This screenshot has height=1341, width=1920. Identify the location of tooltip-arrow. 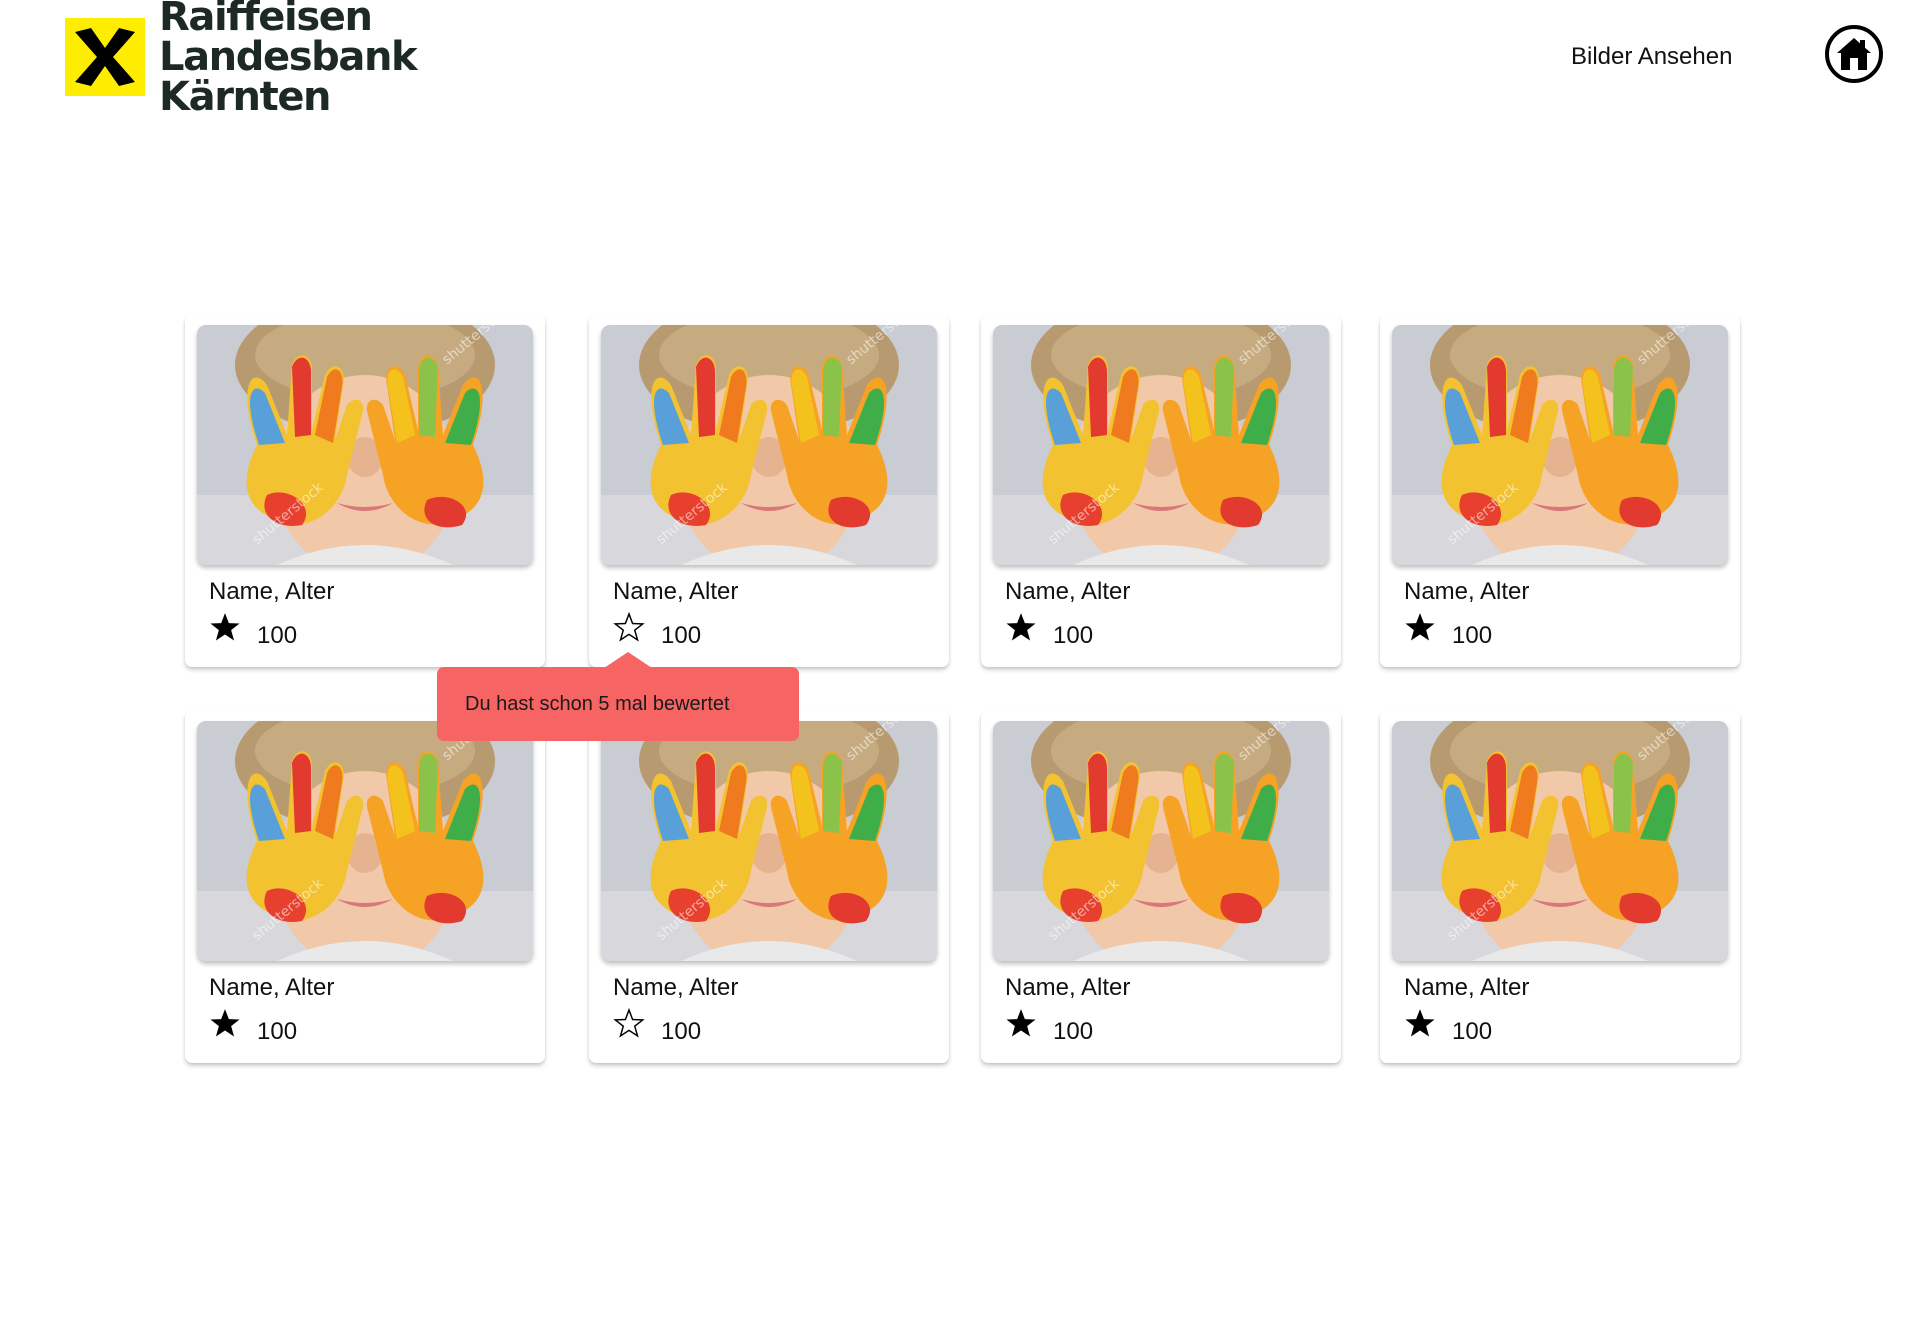
(628, 660).